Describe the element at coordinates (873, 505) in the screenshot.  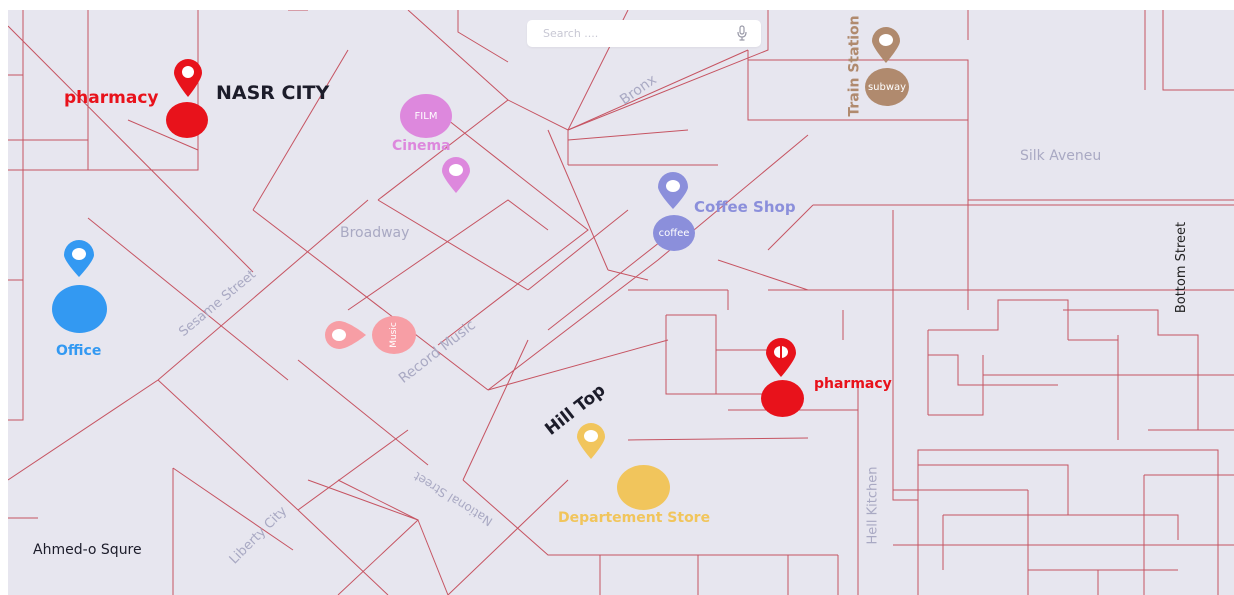
I see `street-label-hell-kitchen: Hell Kitchen` at that location.